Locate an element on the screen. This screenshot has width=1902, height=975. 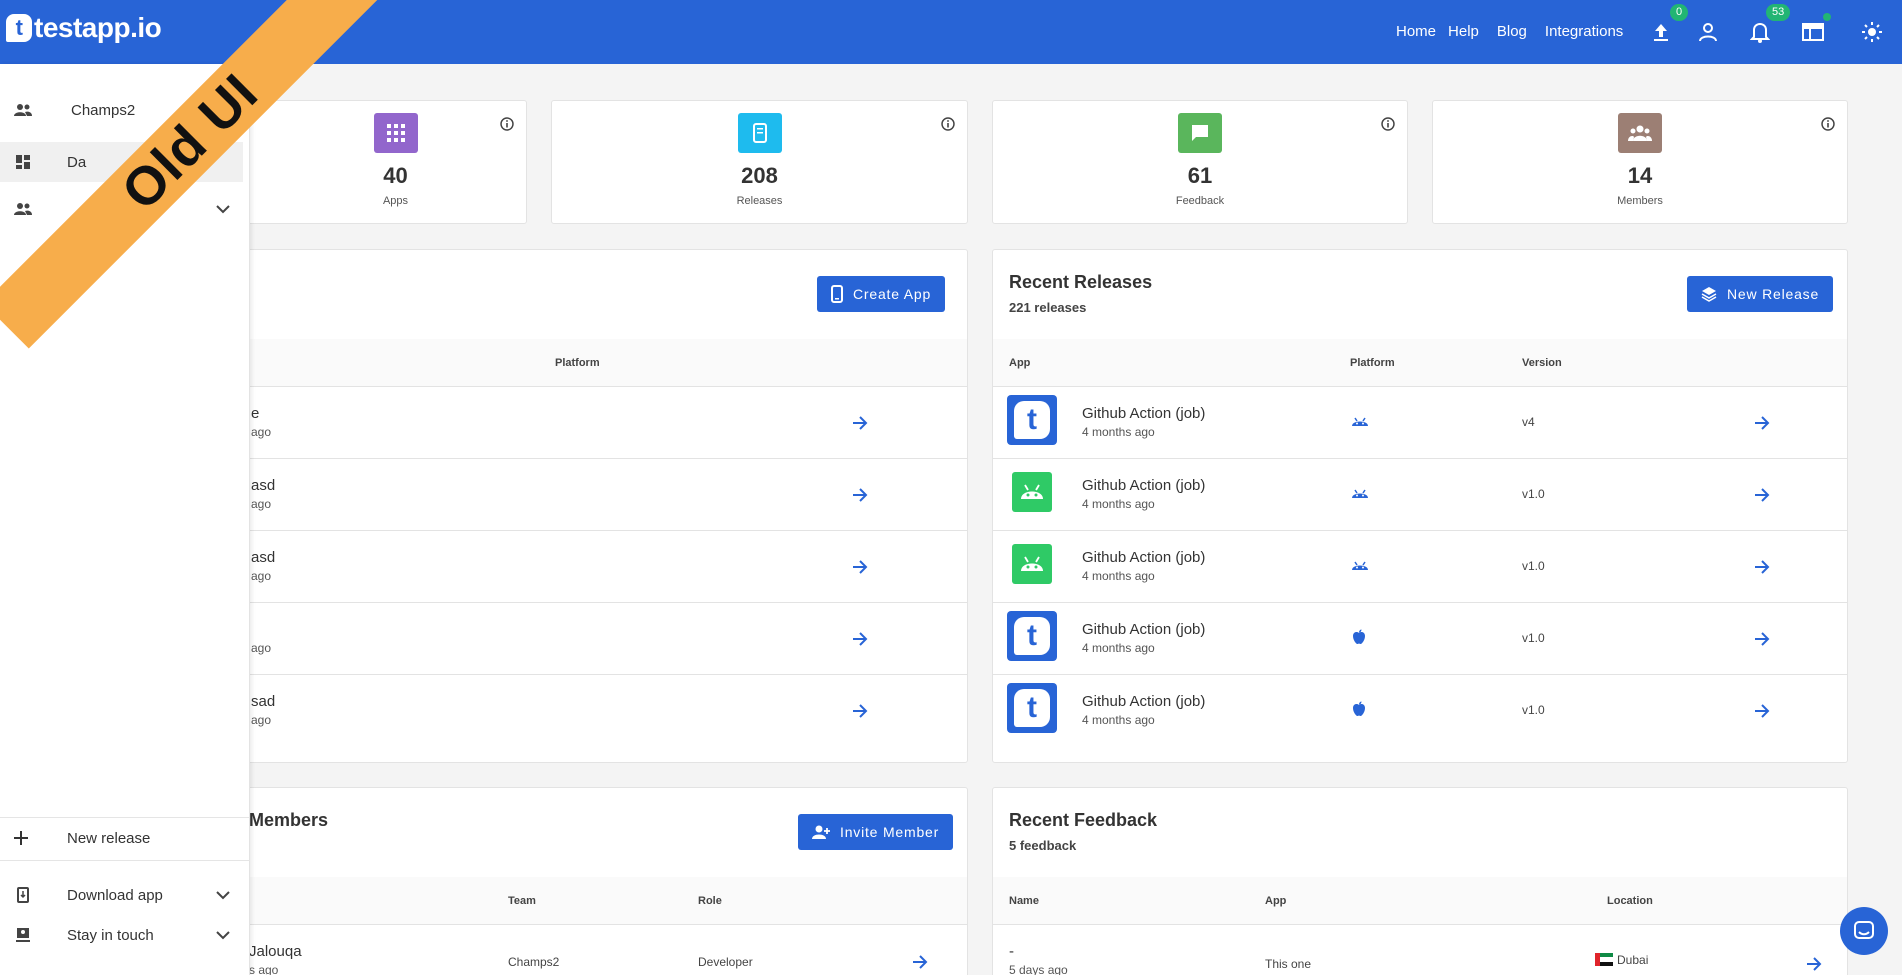
stat-card-releases: 208 Releases is located at coordinates (759, 162).